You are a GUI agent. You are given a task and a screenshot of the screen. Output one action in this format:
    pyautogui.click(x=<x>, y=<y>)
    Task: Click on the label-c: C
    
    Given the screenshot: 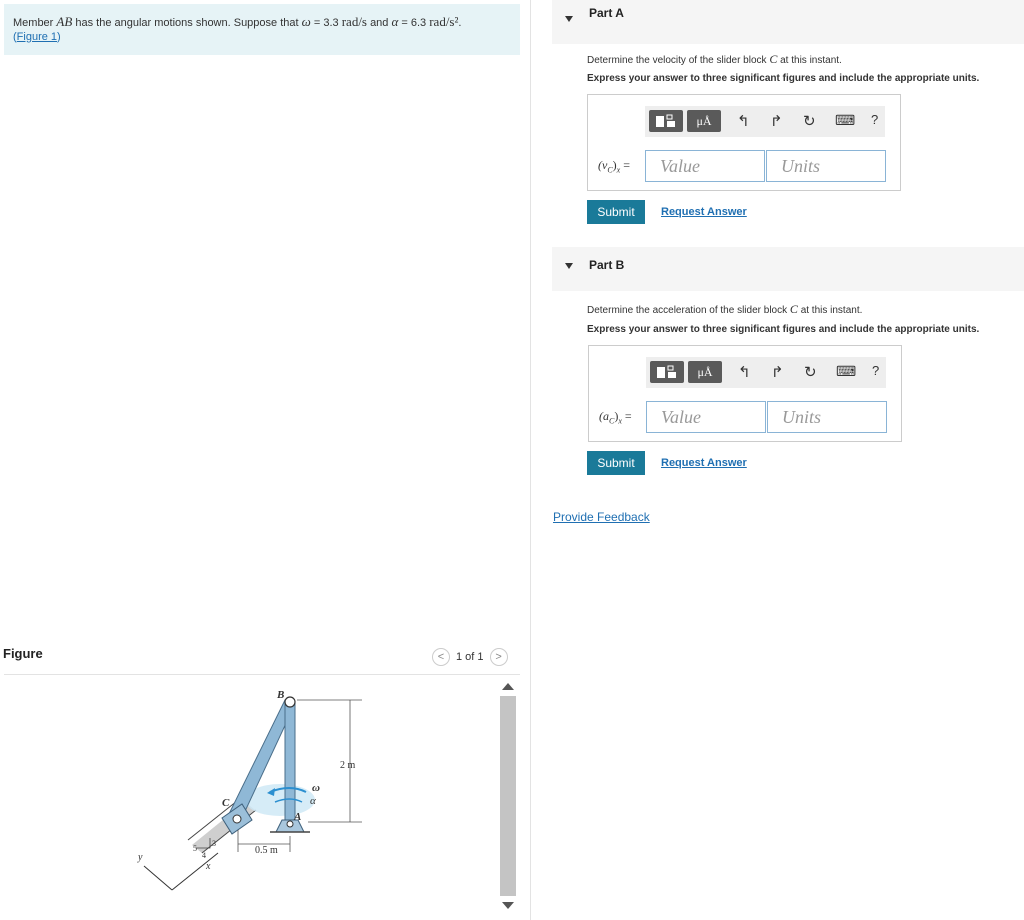 What is the action you would take?
    pyautogui.click(x=226, y=803)
    